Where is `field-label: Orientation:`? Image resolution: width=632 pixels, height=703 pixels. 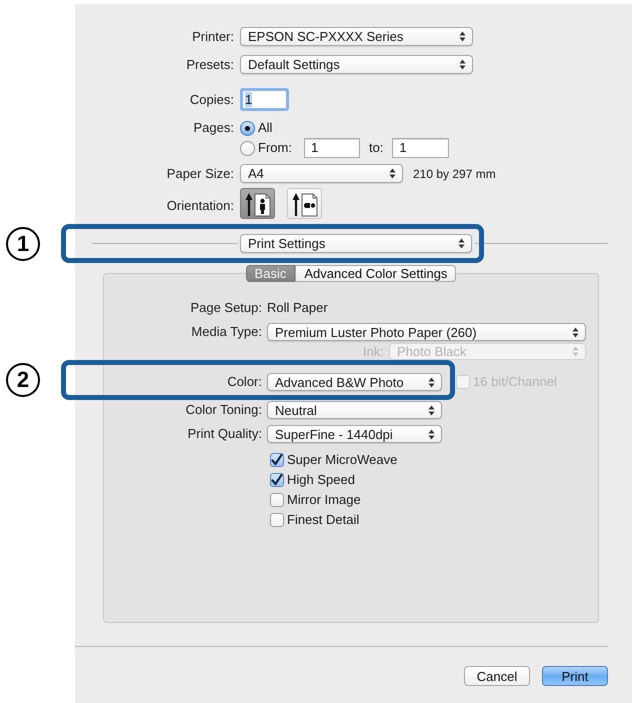
field-label: Orientation: is located at coordinates (200, 205).